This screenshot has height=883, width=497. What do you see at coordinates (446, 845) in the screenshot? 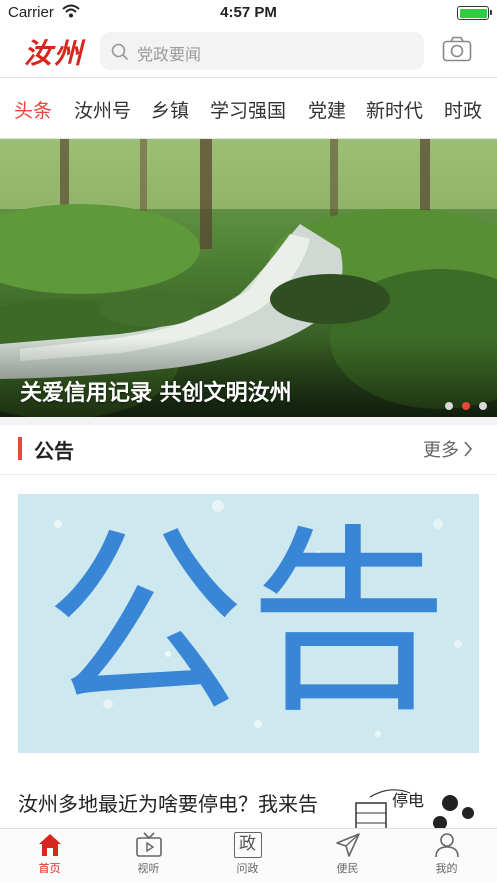
I see `user-icon` at bounding box center [446, 845].